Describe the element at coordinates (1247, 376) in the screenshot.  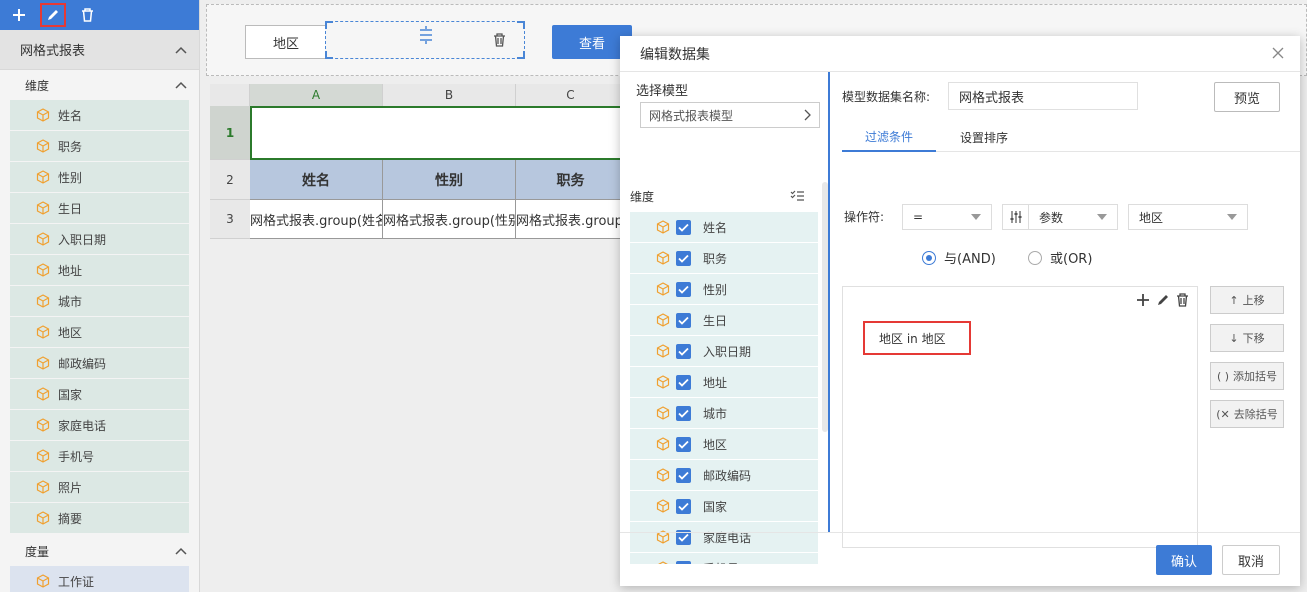
I see `add-bracket-button: ( ) 添加括号` at that location.